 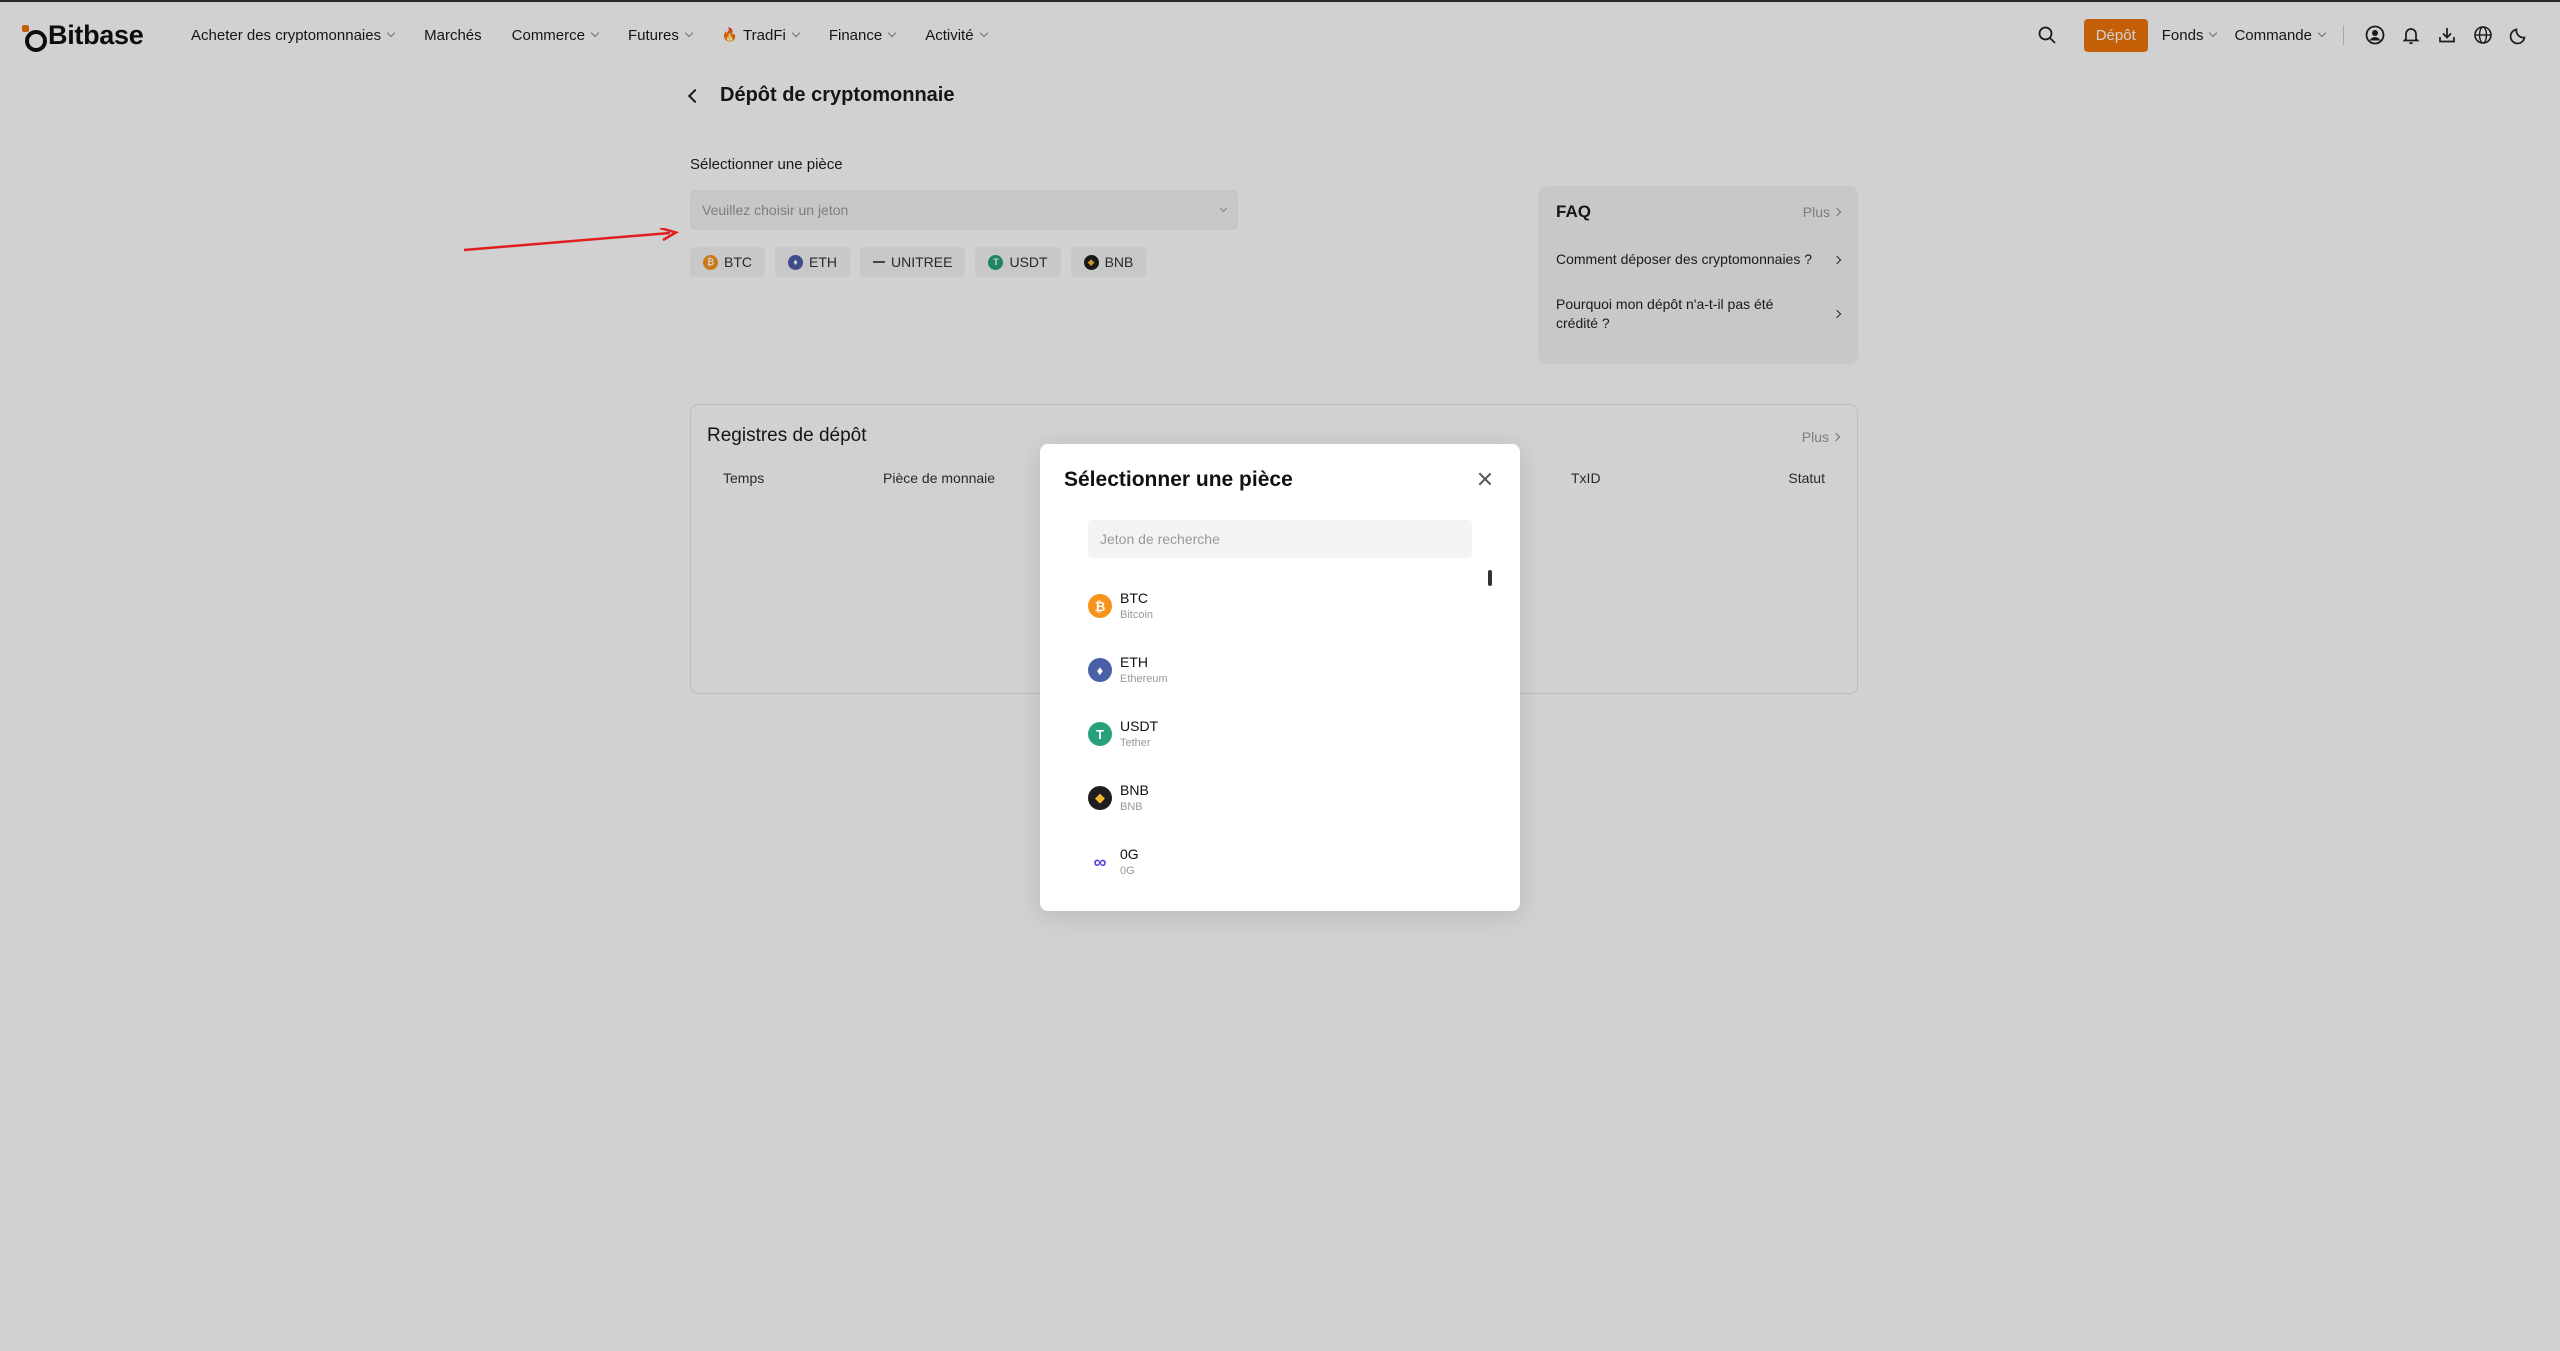 I want to click on coin-symbol: BNB, so click(x=1134, y=790).